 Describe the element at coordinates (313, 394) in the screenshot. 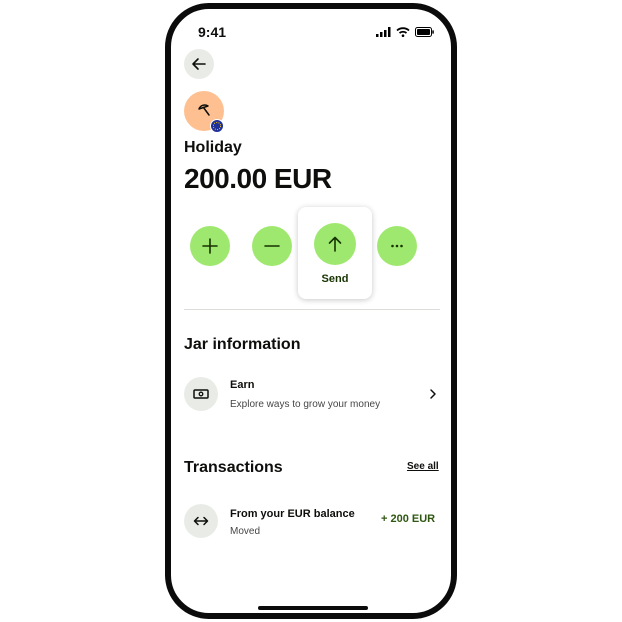

I see `earn-row: Earn Explore ways to grow your money` at that location.